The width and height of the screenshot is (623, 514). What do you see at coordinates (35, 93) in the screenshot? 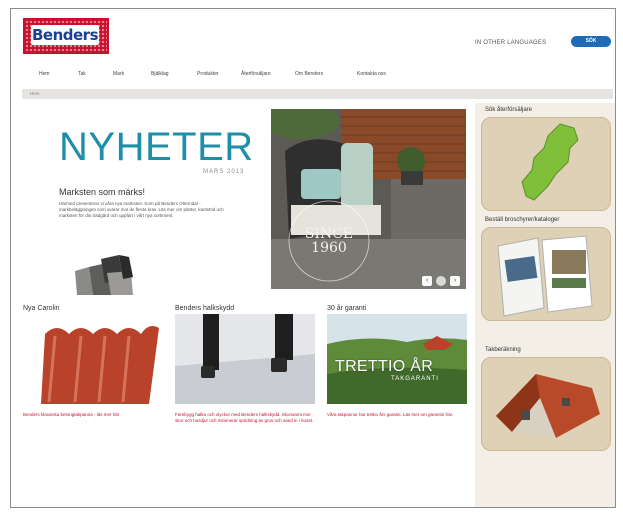
I see `breadcrumb-home: Hem` at bounding box center [35, 93].